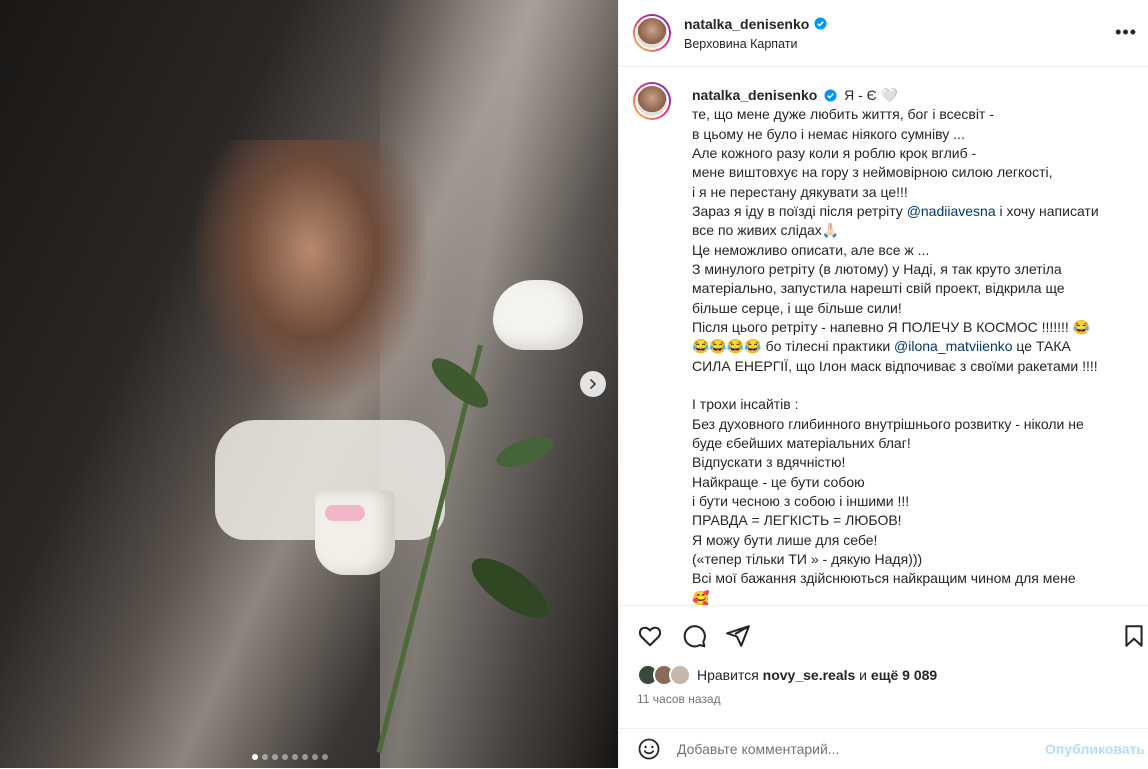 The width and height of the screenshot is (1148, 769). Describe the element at coordinates (883, 33) in the screenshot. I see `post-header: natalka_denisenko Верховина Карпати •••` at that location.